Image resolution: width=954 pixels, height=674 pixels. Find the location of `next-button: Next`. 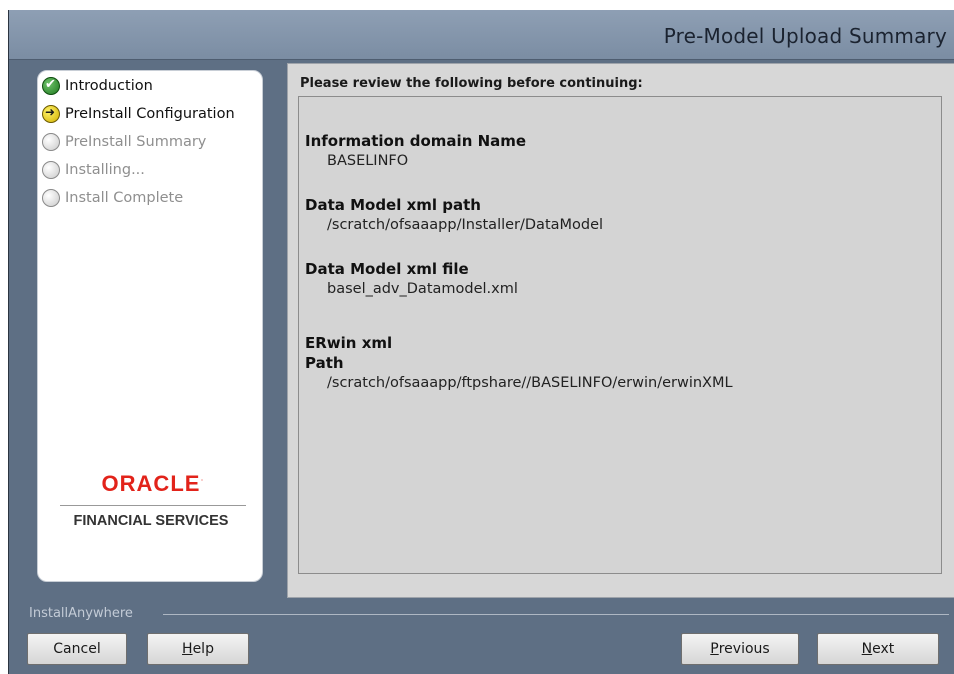

next-button: Next is located at coordinates (878, 649).